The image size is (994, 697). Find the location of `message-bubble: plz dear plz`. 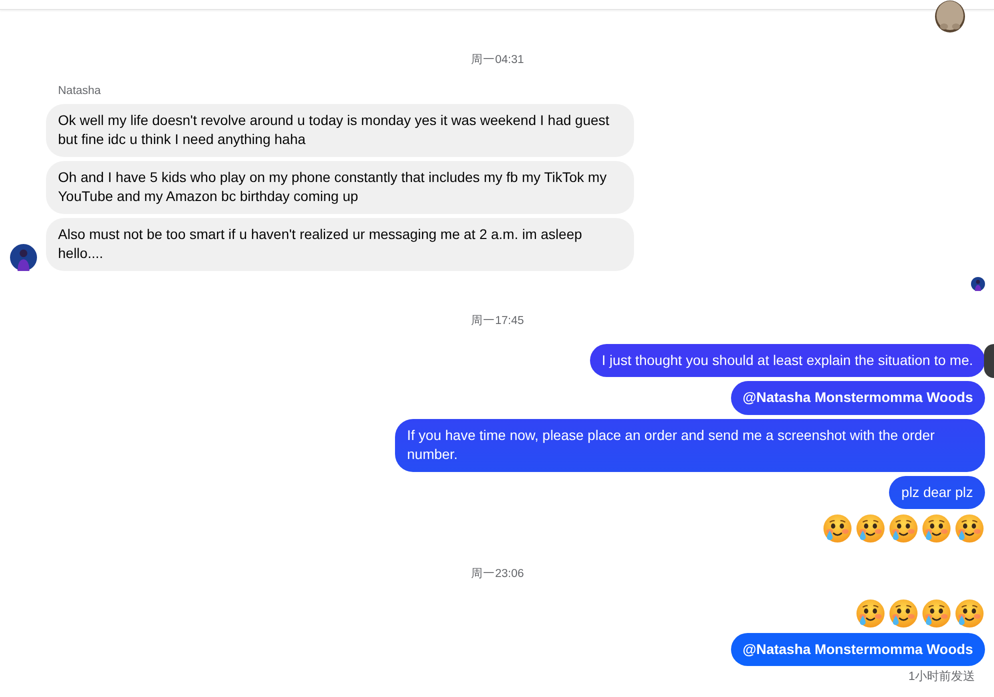

message-bubble: plz dear plz is located at coordinates (937, 493).